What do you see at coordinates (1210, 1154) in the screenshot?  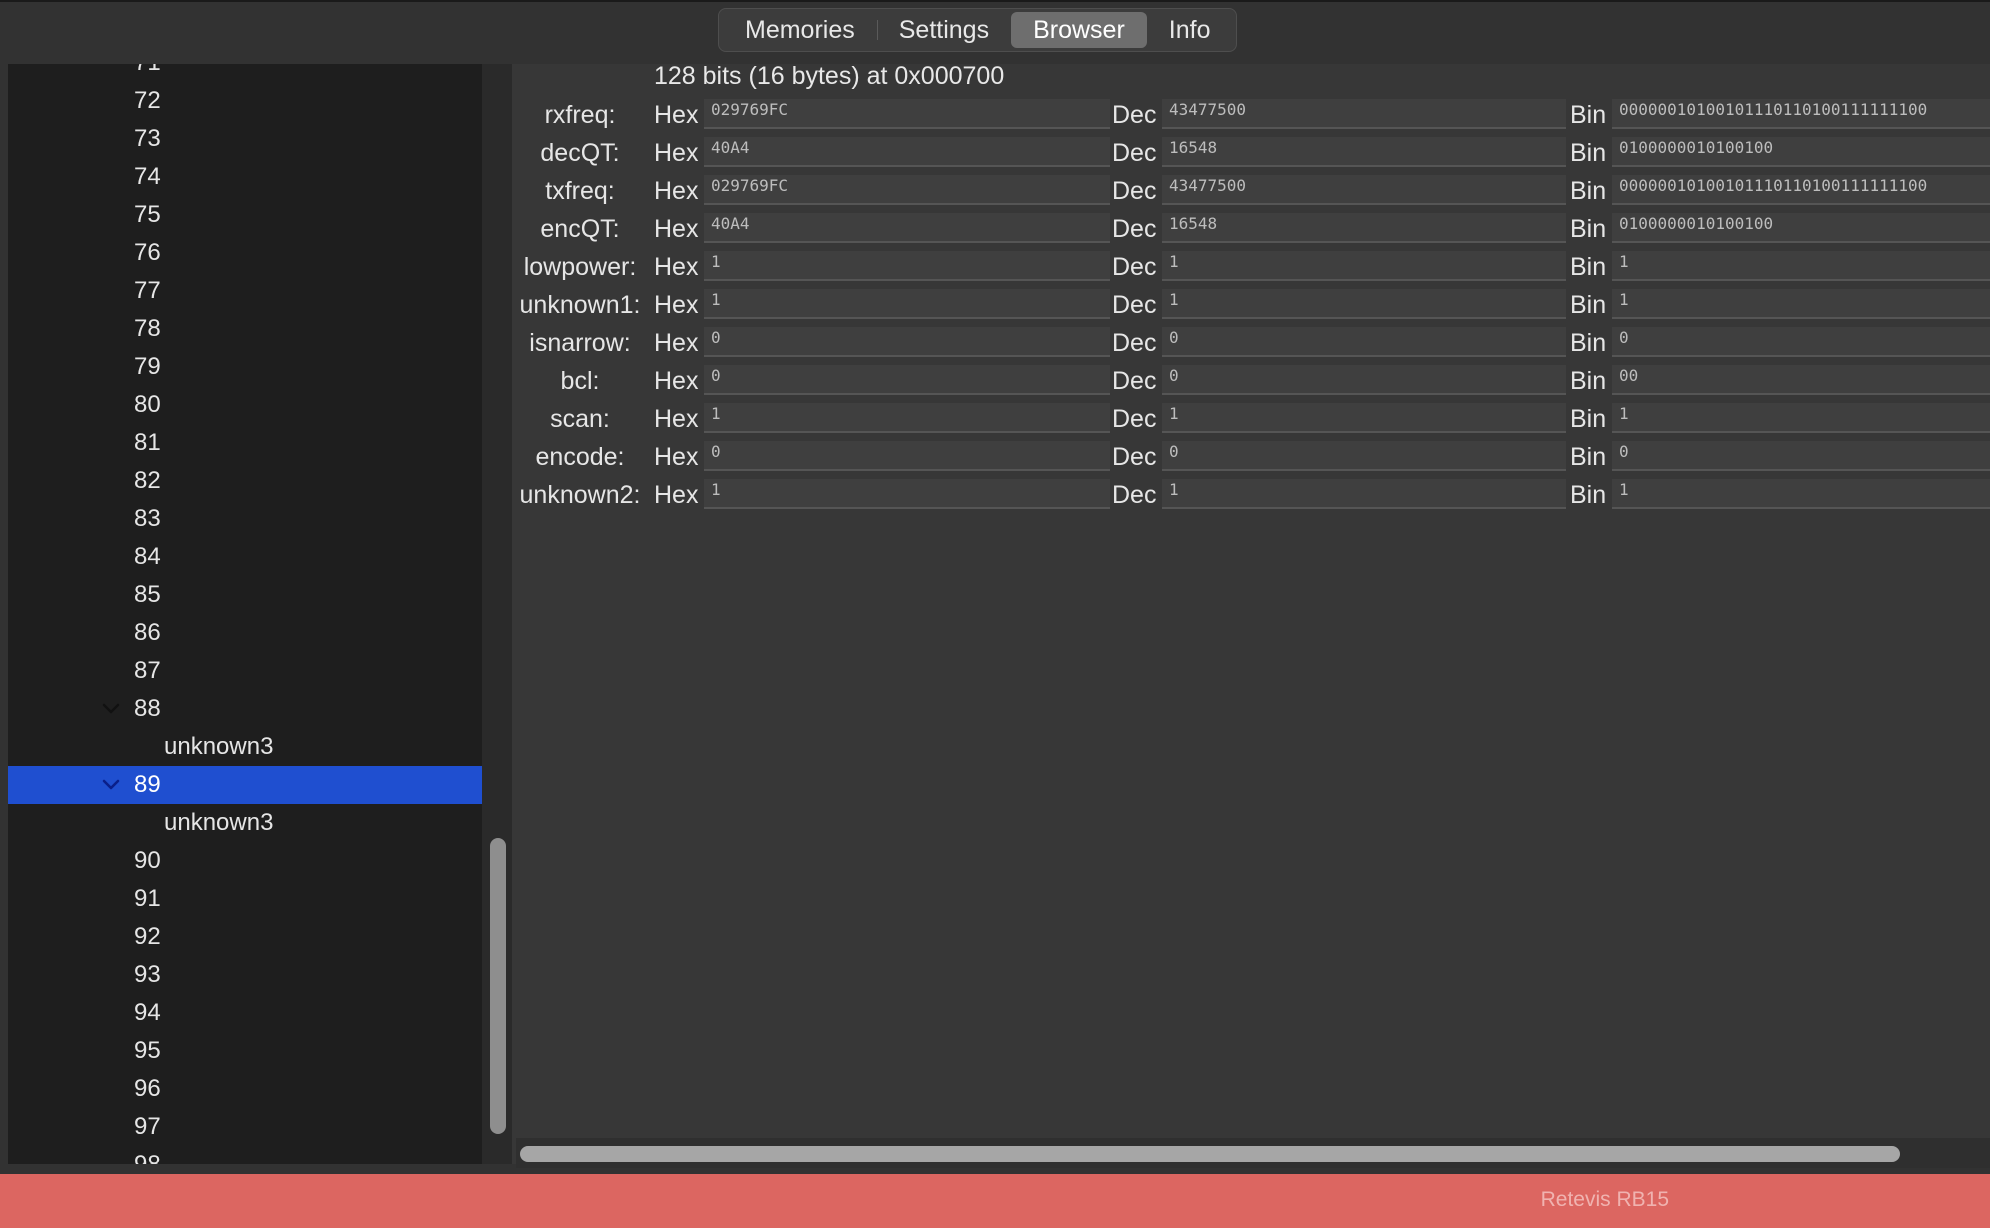 I see `horizontal-scrollbar-thumb` at bounding box center [1210, 1154].